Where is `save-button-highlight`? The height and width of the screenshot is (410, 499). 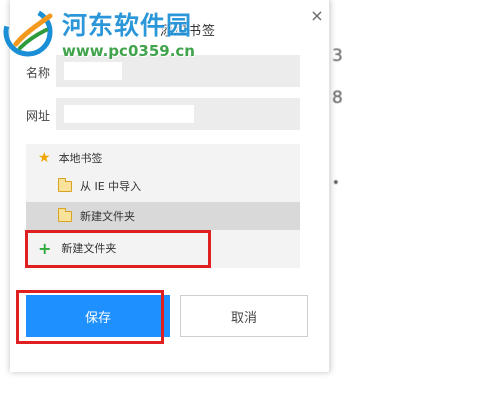
save-button-highlight is located at coordinates (90, 317).